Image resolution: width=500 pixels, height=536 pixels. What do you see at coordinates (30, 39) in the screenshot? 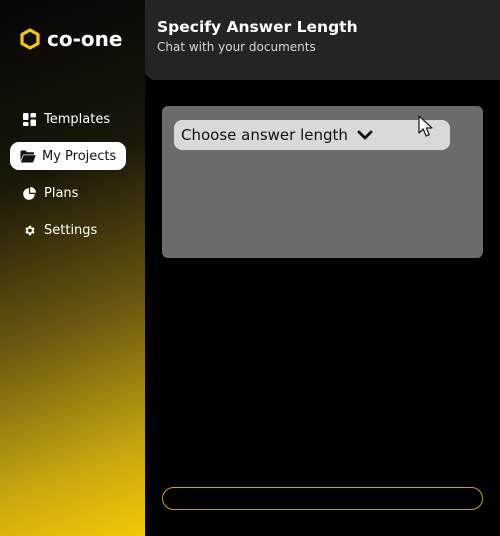
I see `hexagon-logo-icon` at bounding box center [30, 39].